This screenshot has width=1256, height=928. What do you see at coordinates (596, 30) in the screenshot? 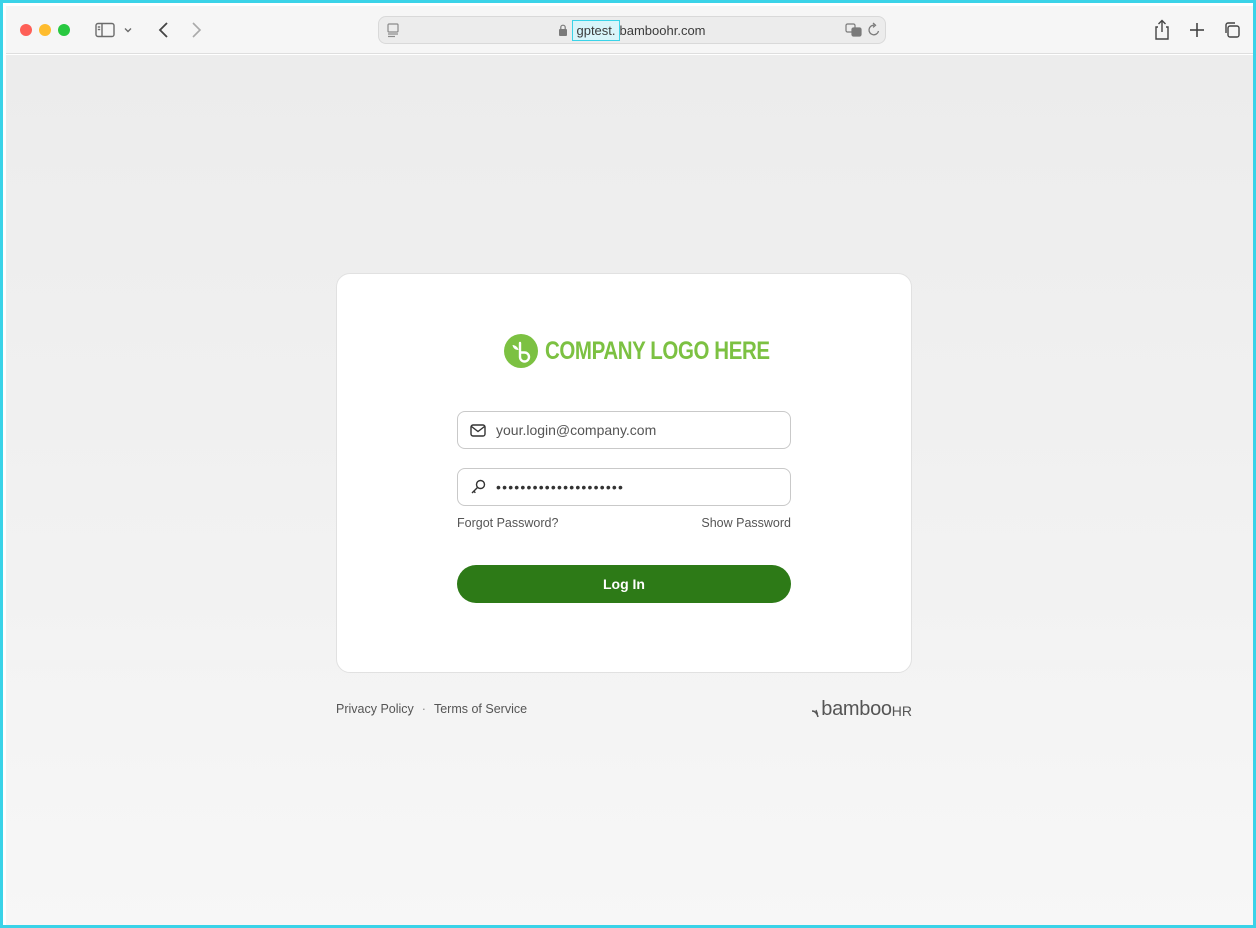
I see `url-subdomain-highlight: gptest.` at bounding box center [596, 30].